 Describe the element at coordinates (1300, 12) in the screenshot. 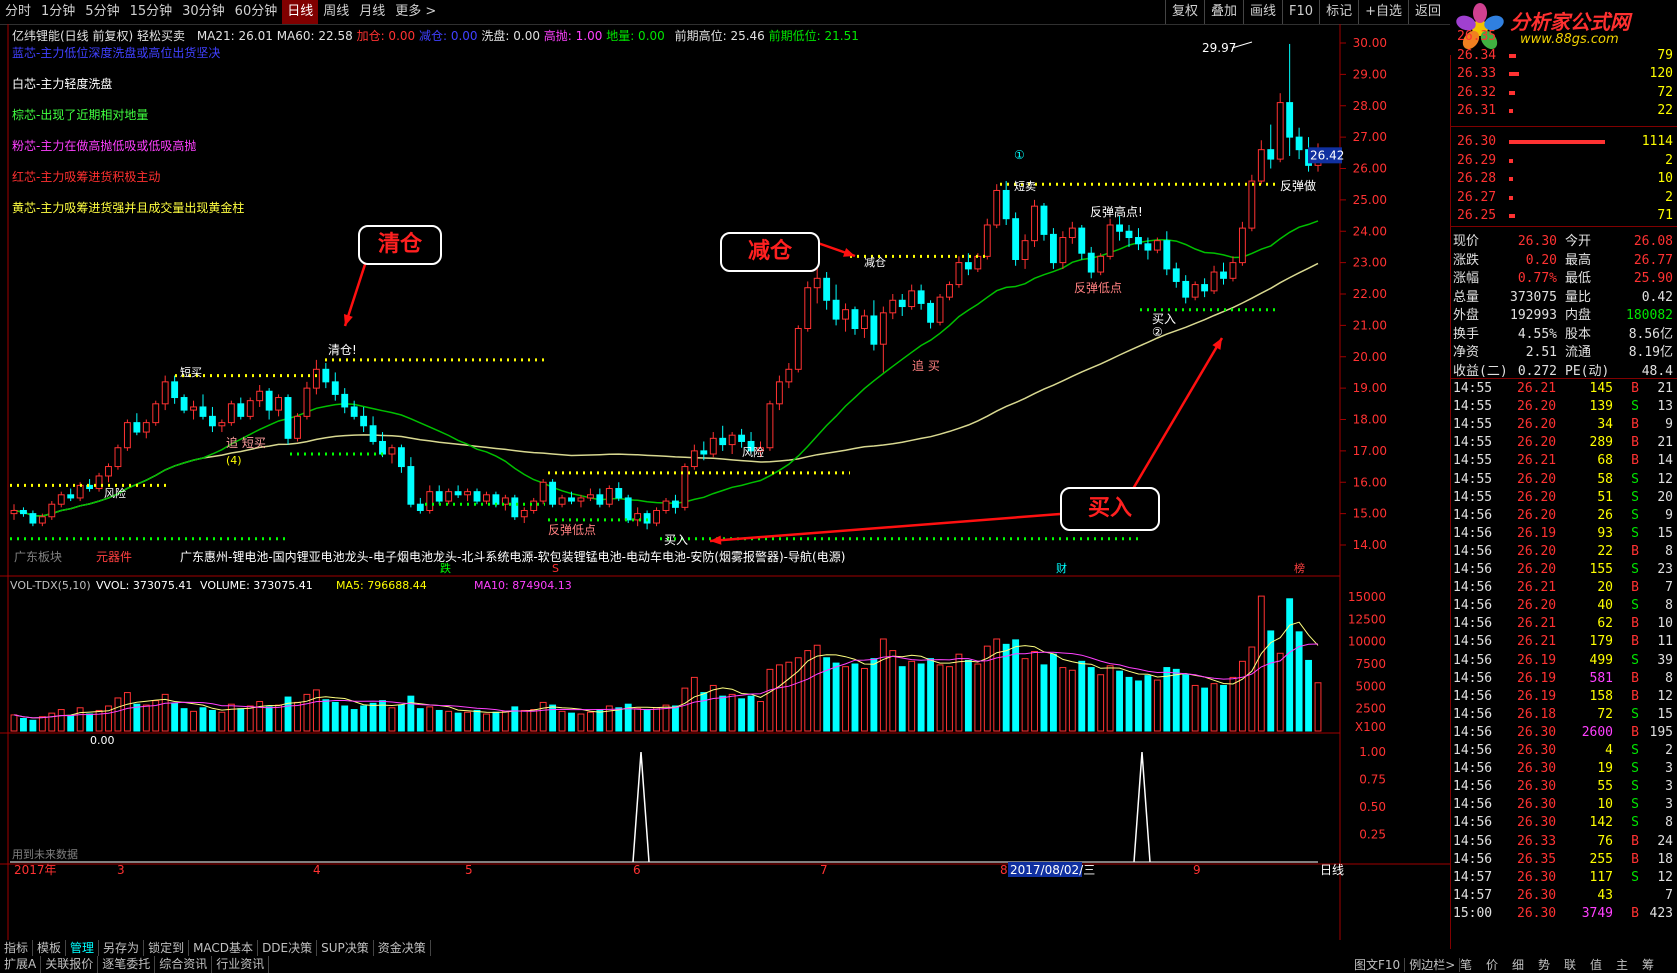

I see `tool-button-3: F10` at that location.